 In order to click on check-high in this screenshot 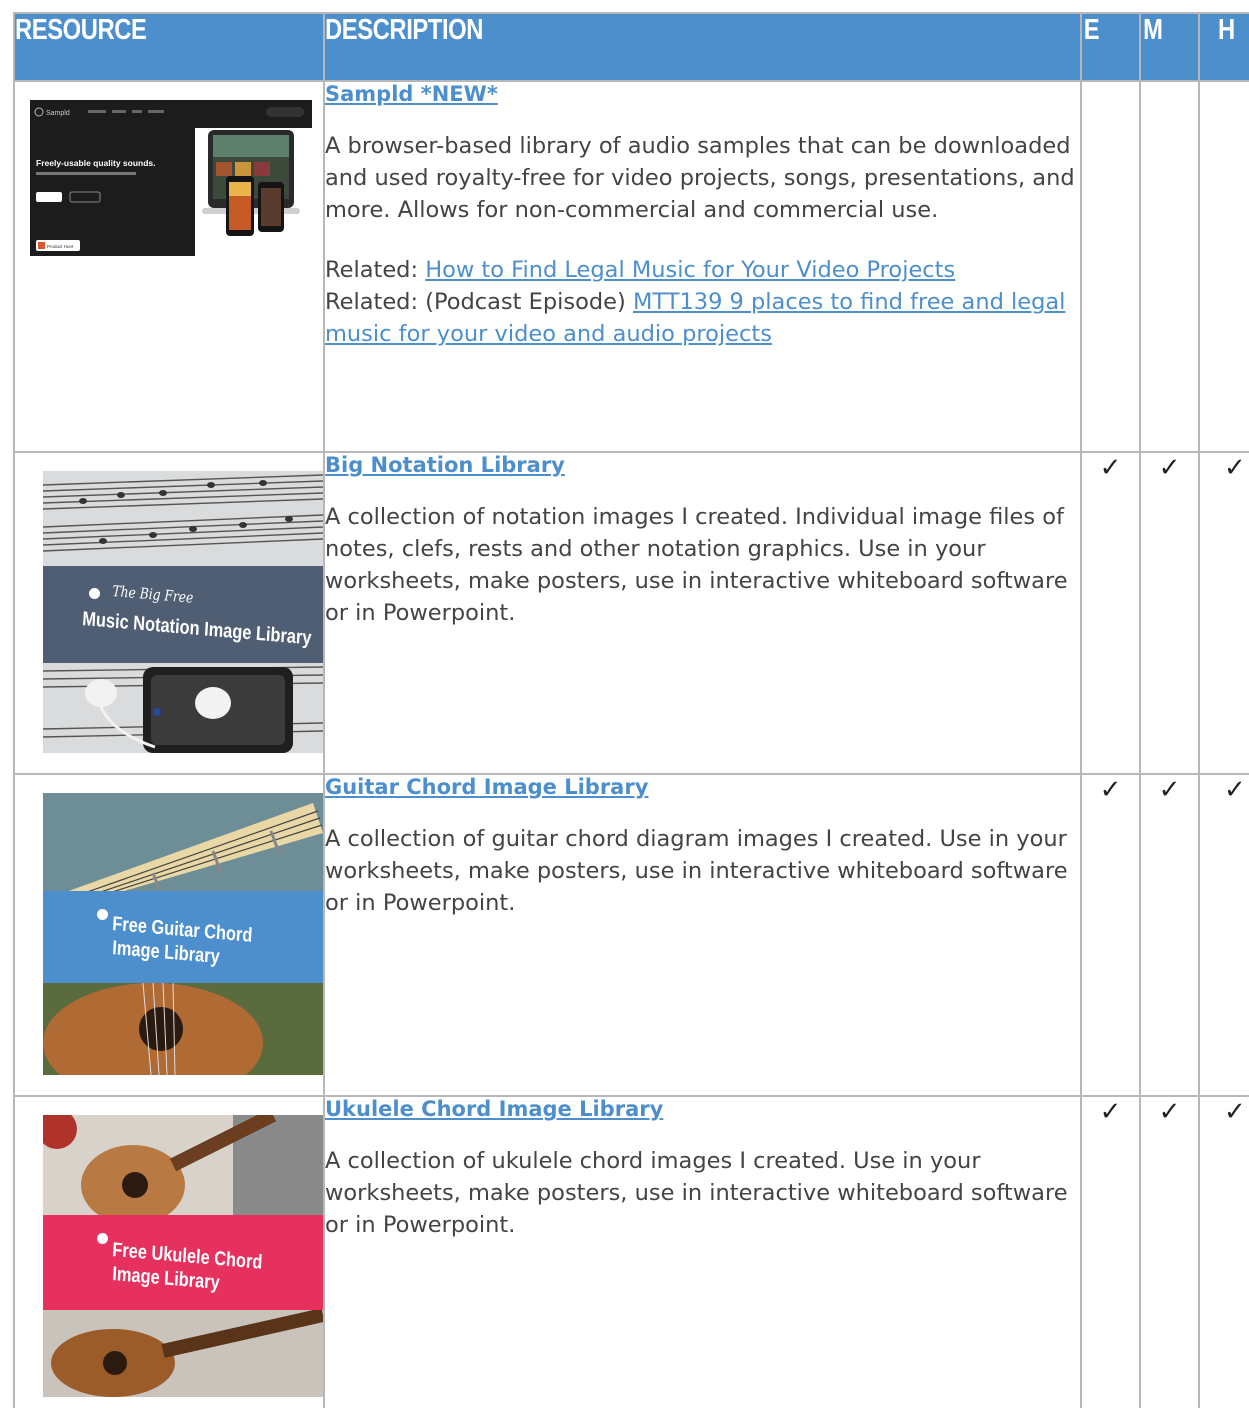, I will do `click(1223, 266)`.